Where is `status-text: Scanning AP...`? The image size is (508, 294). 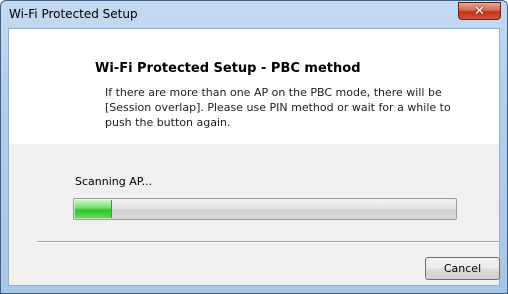
status-text: Scanning AP... is located at coordinates (114, 181).